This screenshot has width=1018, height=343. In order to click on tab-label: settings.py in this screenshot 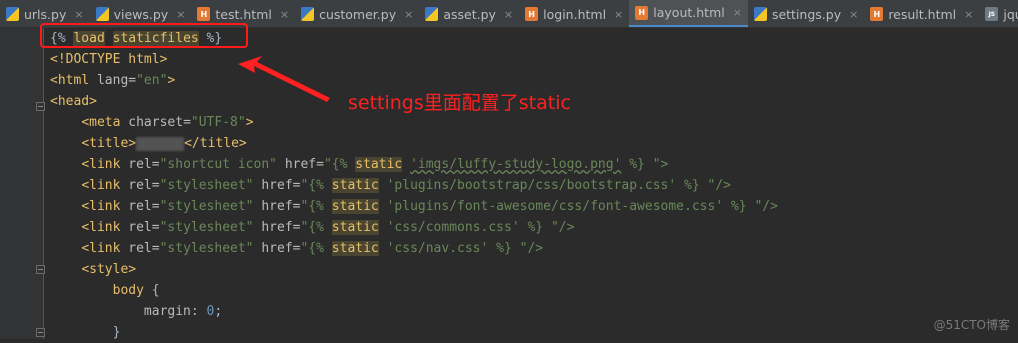, I will do `click(806, 14)`.